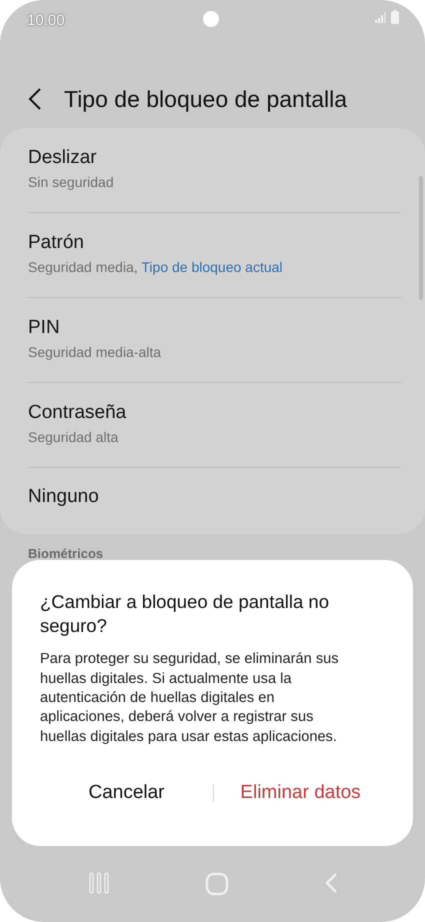  What do you see at coordinates (95, 352) in the screenshot?
I see `option-subtitle: Seguridad media-alta` at bounding box center [95, 352].